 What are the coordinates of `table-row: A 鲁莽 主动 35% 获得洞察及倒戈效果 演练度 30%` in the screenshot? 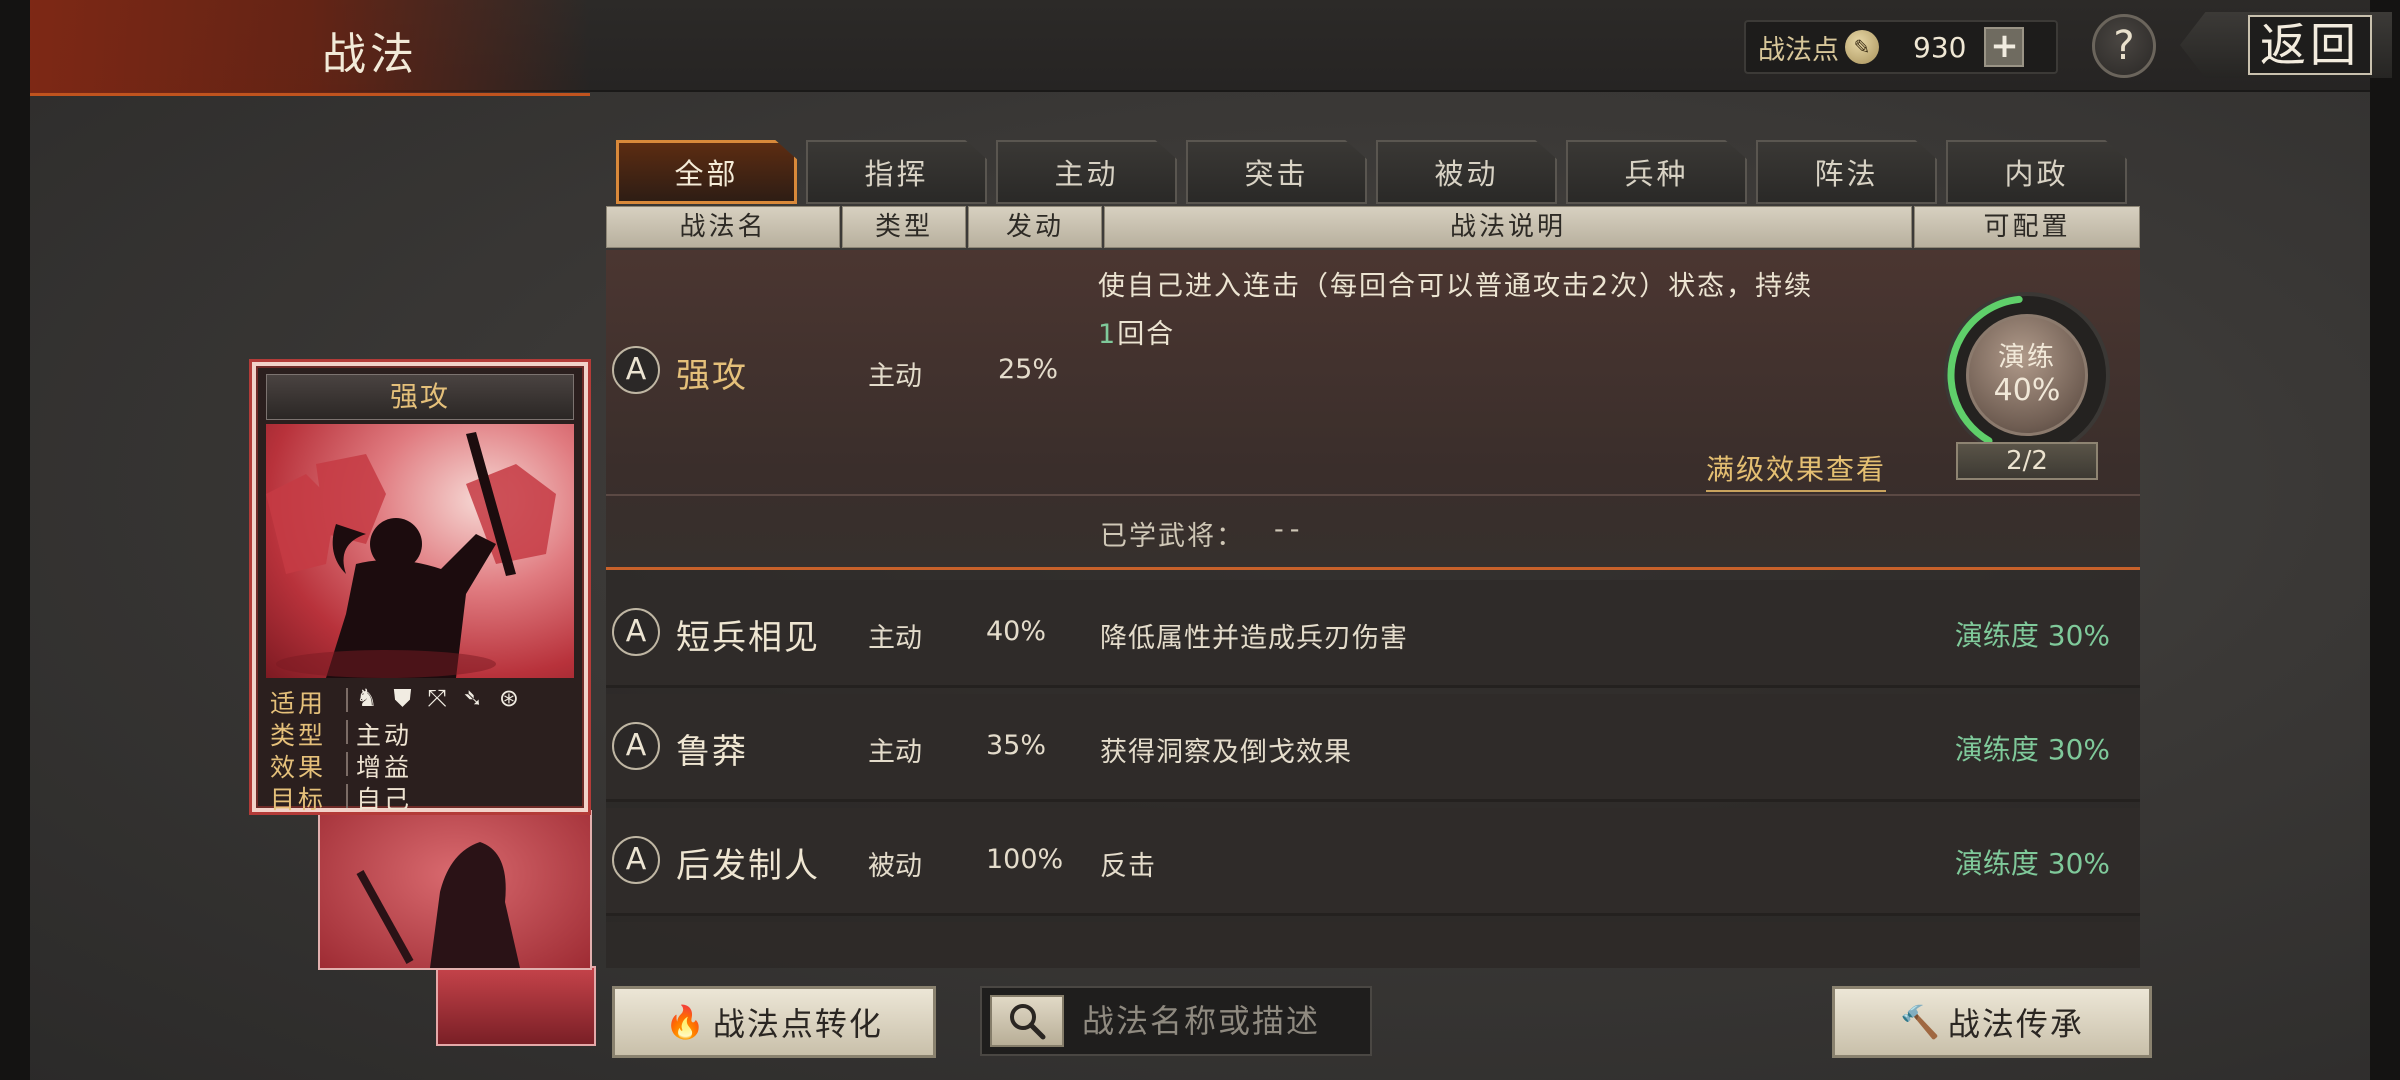 It's located at (1373, 748).